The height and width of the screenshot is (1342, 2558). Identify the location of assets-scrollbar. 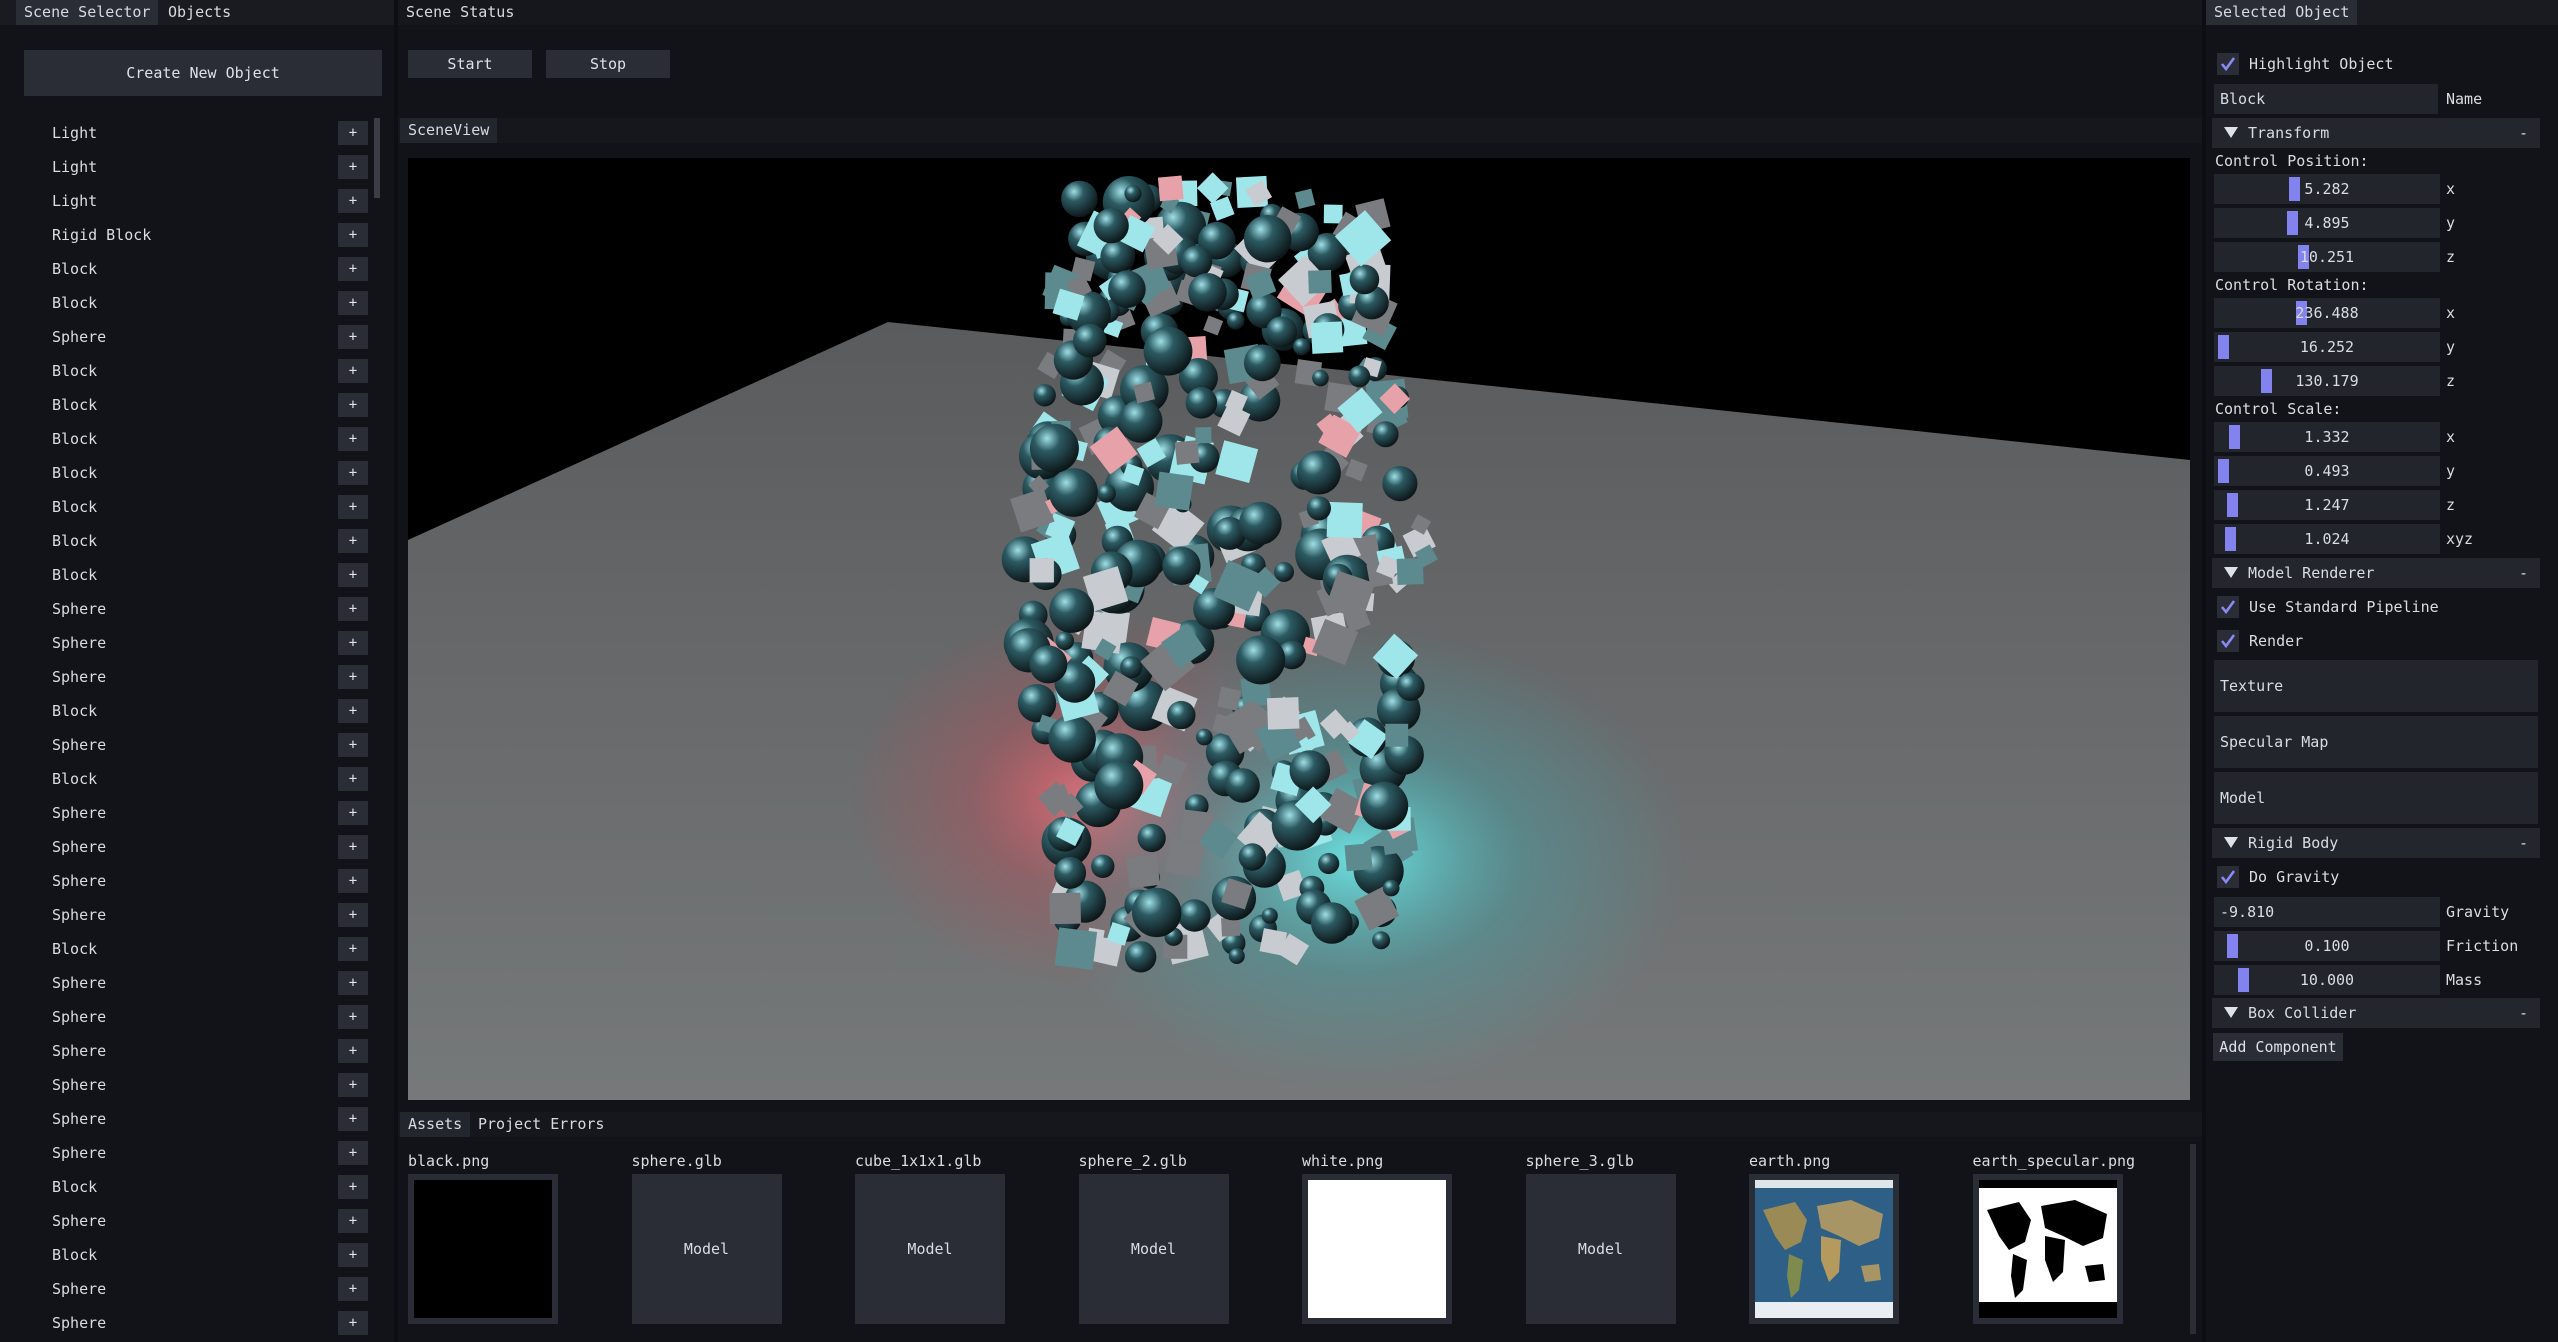
(2193, 1239).